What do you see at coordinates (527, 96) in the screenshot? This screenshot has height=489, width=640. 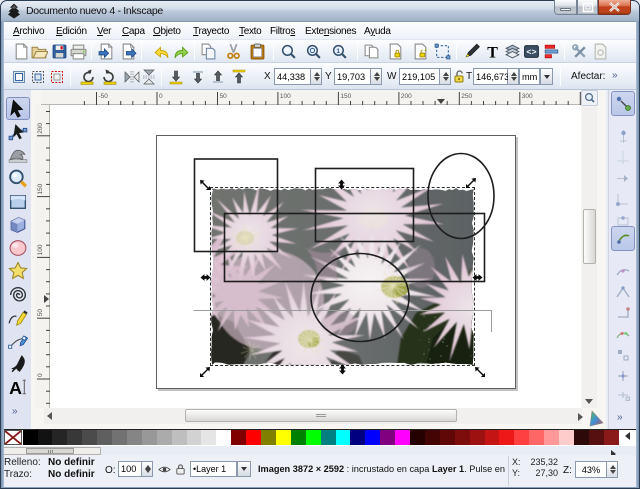 I see `svg-text: 300` at bounding box center [527, 96].